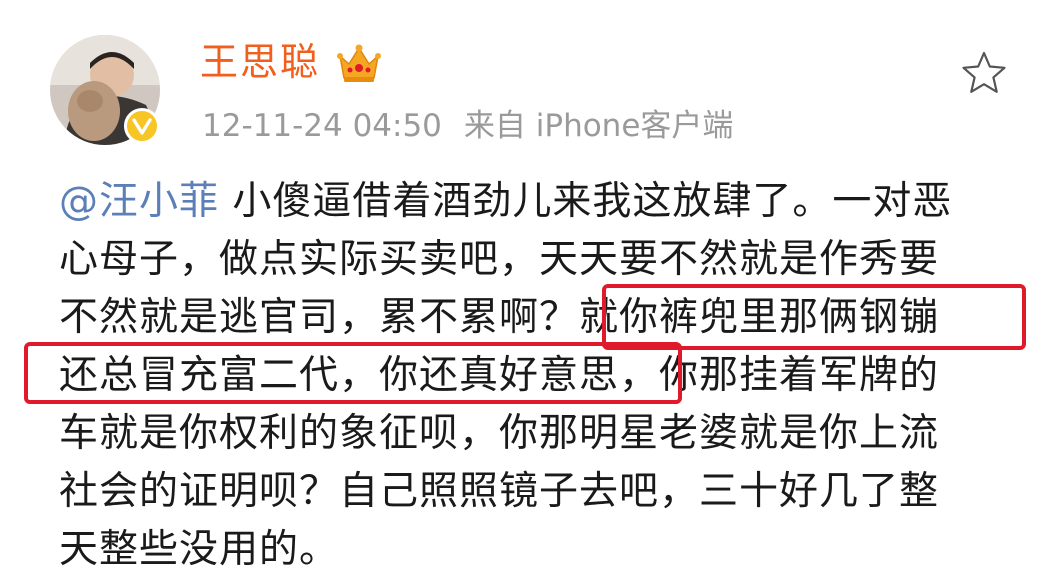  Describe the element at coordinates (499, 491) in the screenshot. I see `content-line-6: 社会的证明呗？自己照照镜子去吧，三十好几了整` at that location.